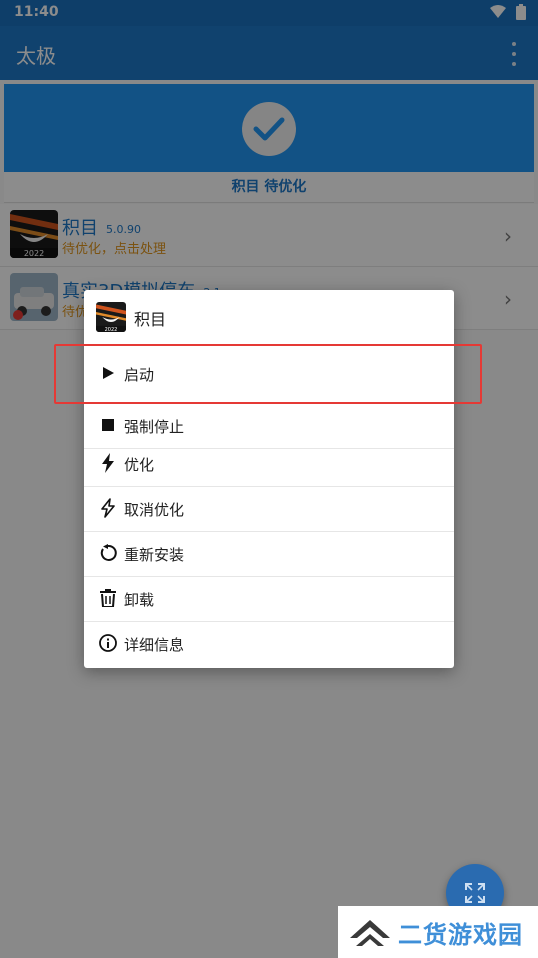 This screenshot has height=958, width=538. What do you see at coordinates (269, 509) in the screenshot?
I see `menu-item-cancel-optimize: 取消优化` at bounding box center [269, 509].